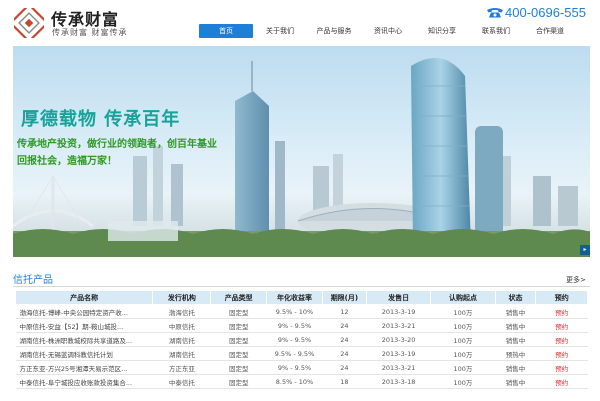  I want to click on term-cell: 18, so click(344, 381).